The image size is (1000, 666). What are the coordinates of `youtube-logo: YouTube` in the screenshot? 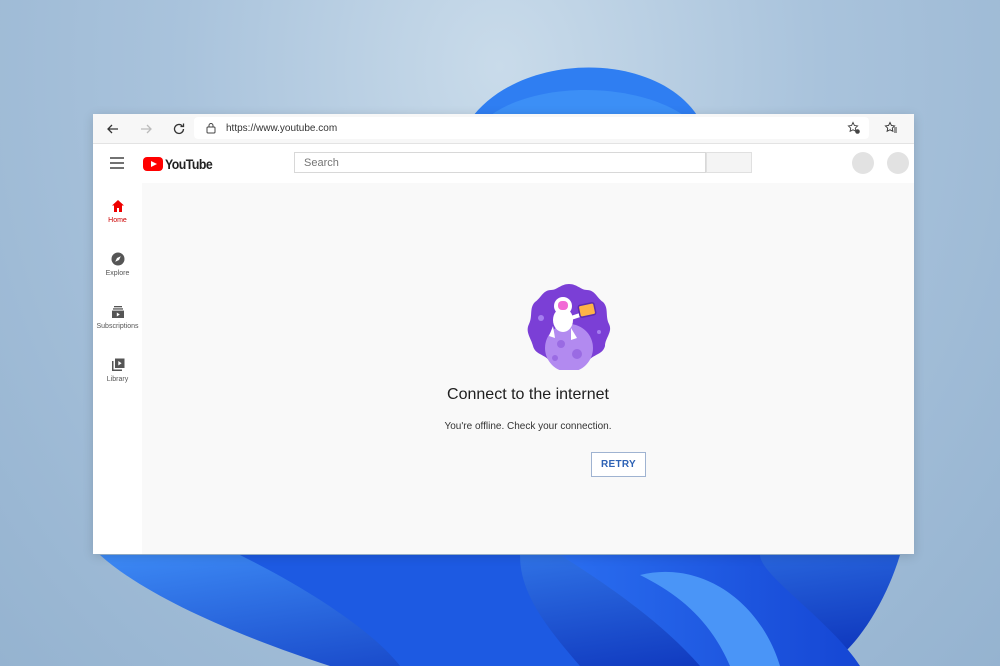 It's located at (181, 164).